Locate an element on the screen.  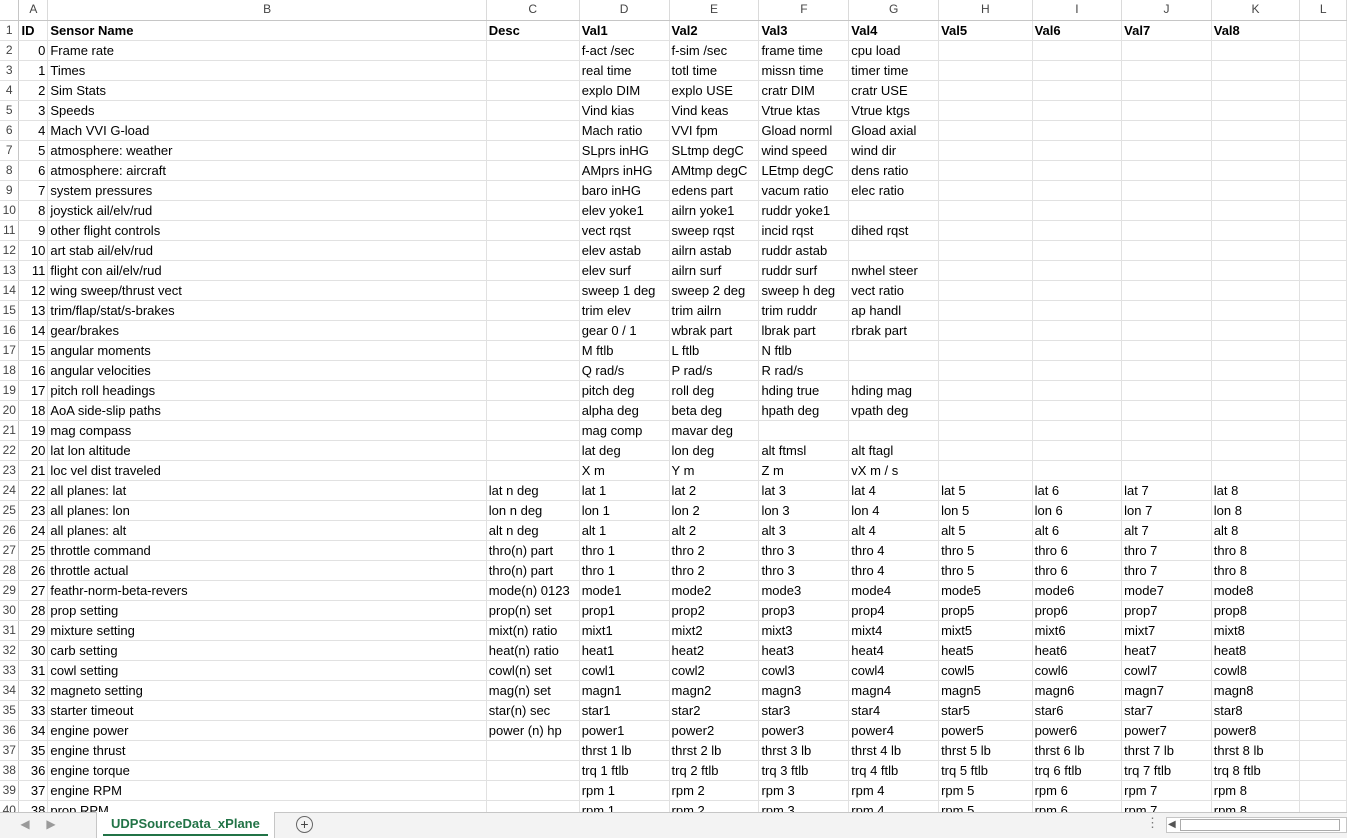
cell: rpm 2 is located at coordinates (714, 790).